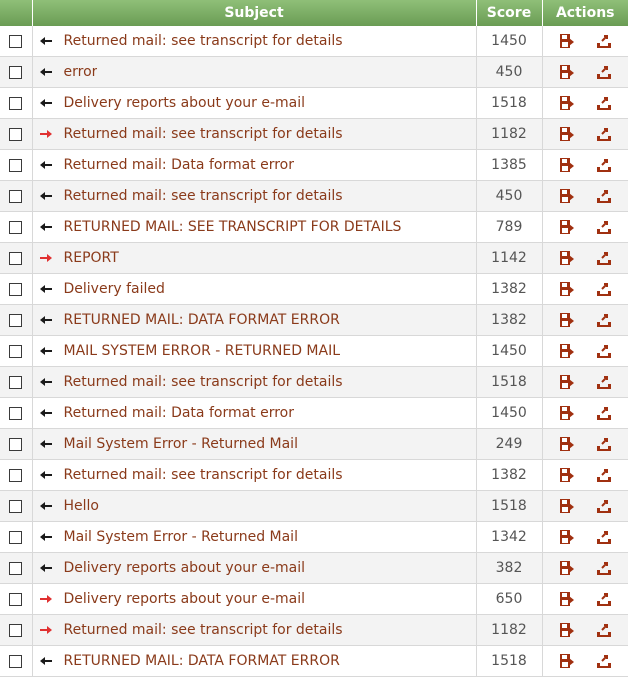 The width and height of the screenshot is (628, 677). Describe the element at coordinates (314, 72) in the screenshot. I see `table-row: error 450` at that location.